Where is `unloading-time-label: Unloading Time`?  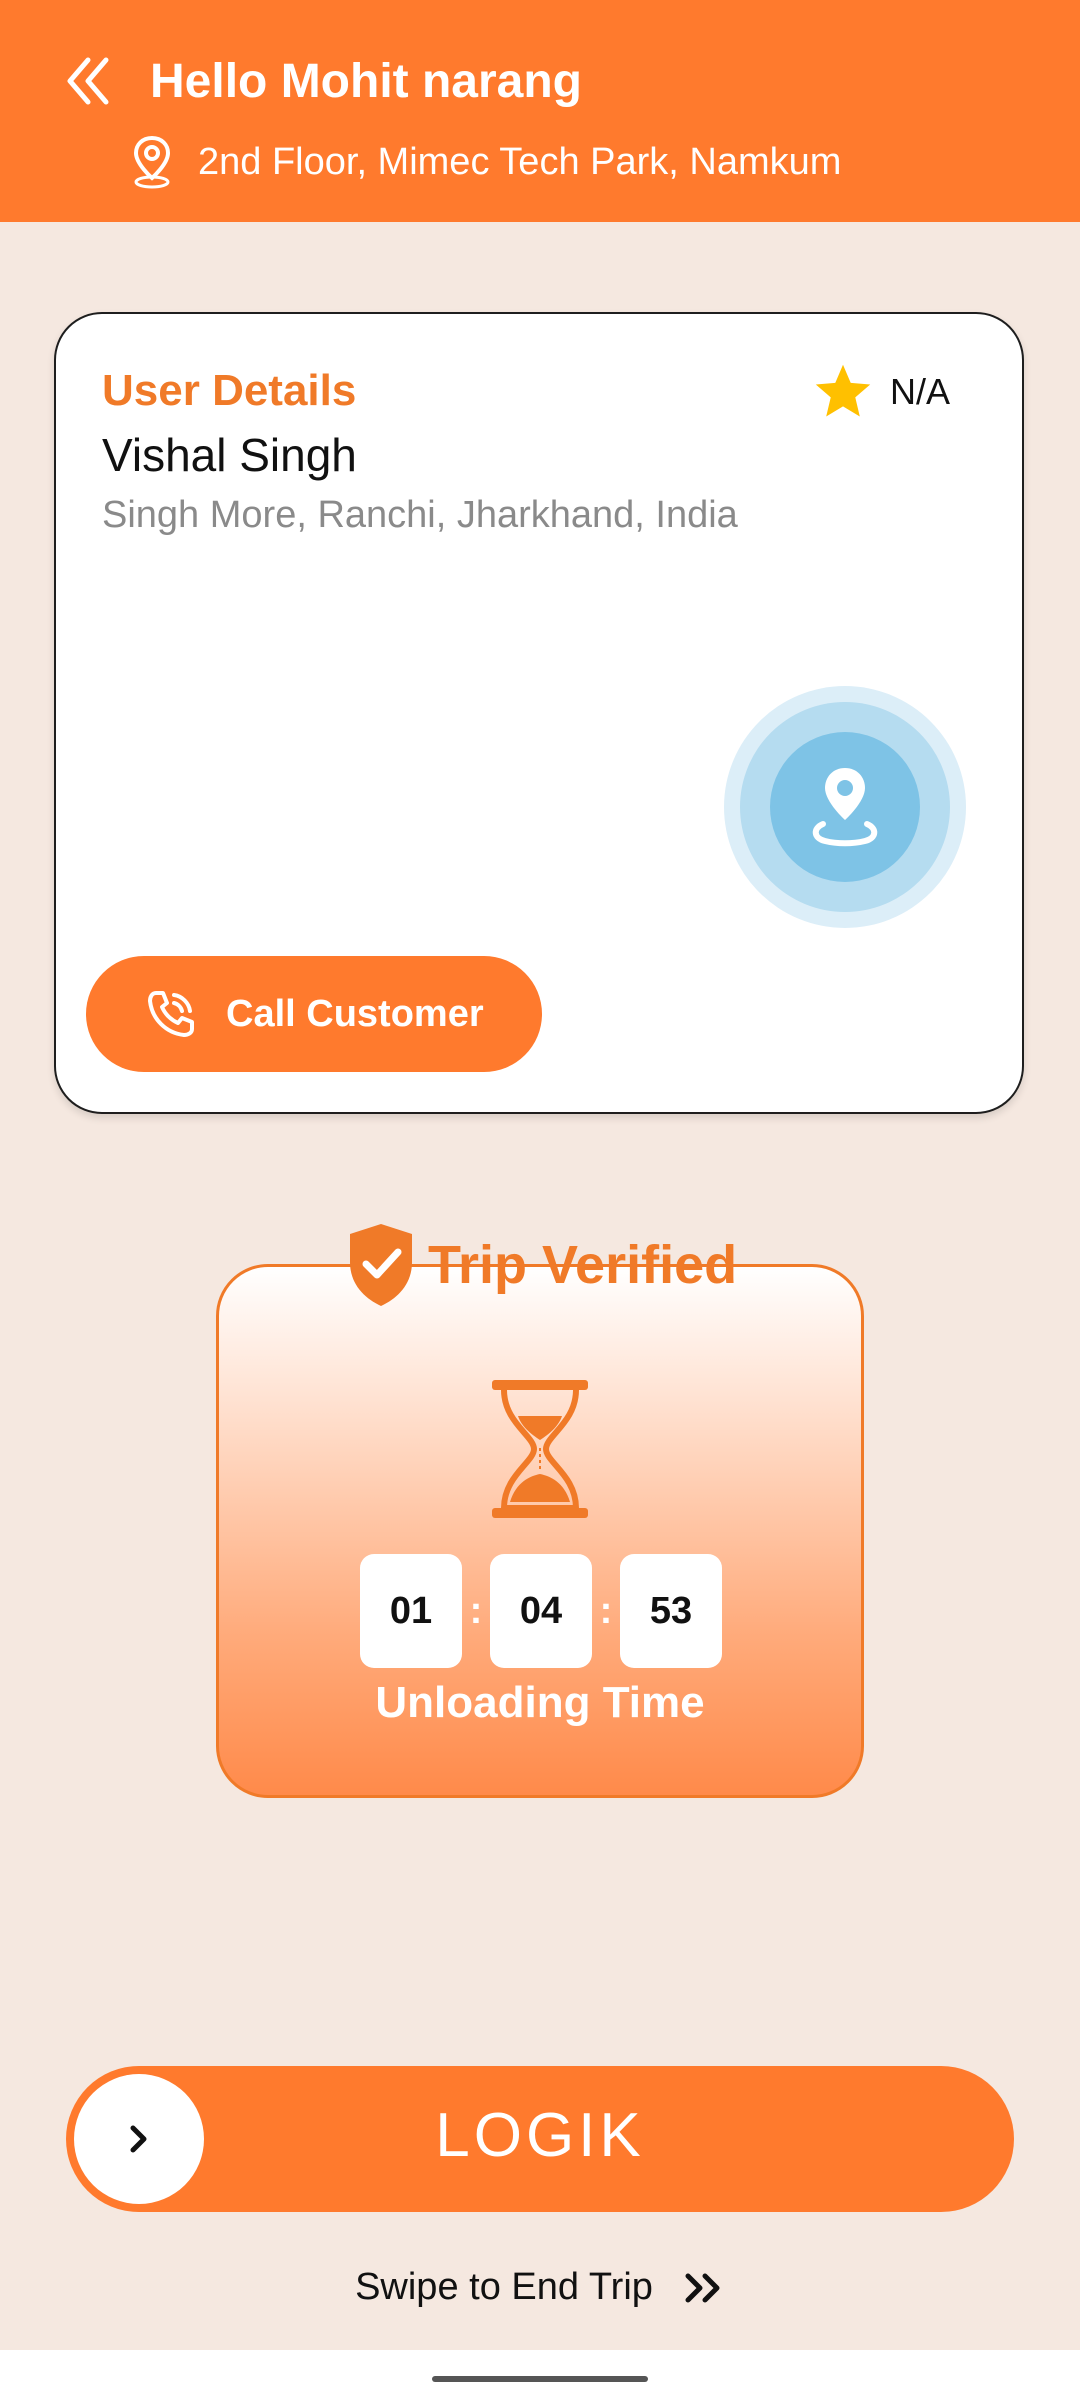 unloading-time-label: Unloading Time is located at coordinates (540, 1702).